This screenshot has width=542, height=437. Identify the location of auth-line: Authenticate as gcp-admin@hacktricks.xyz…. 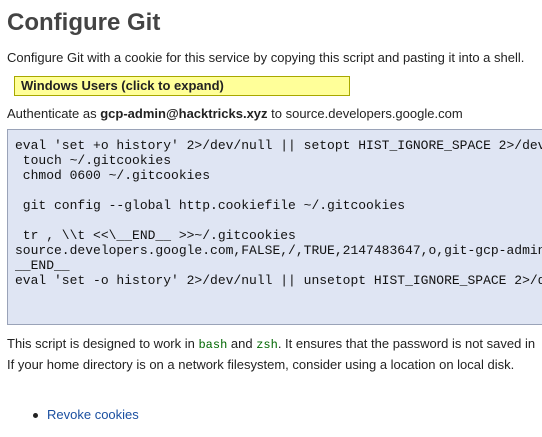
(235, 114).